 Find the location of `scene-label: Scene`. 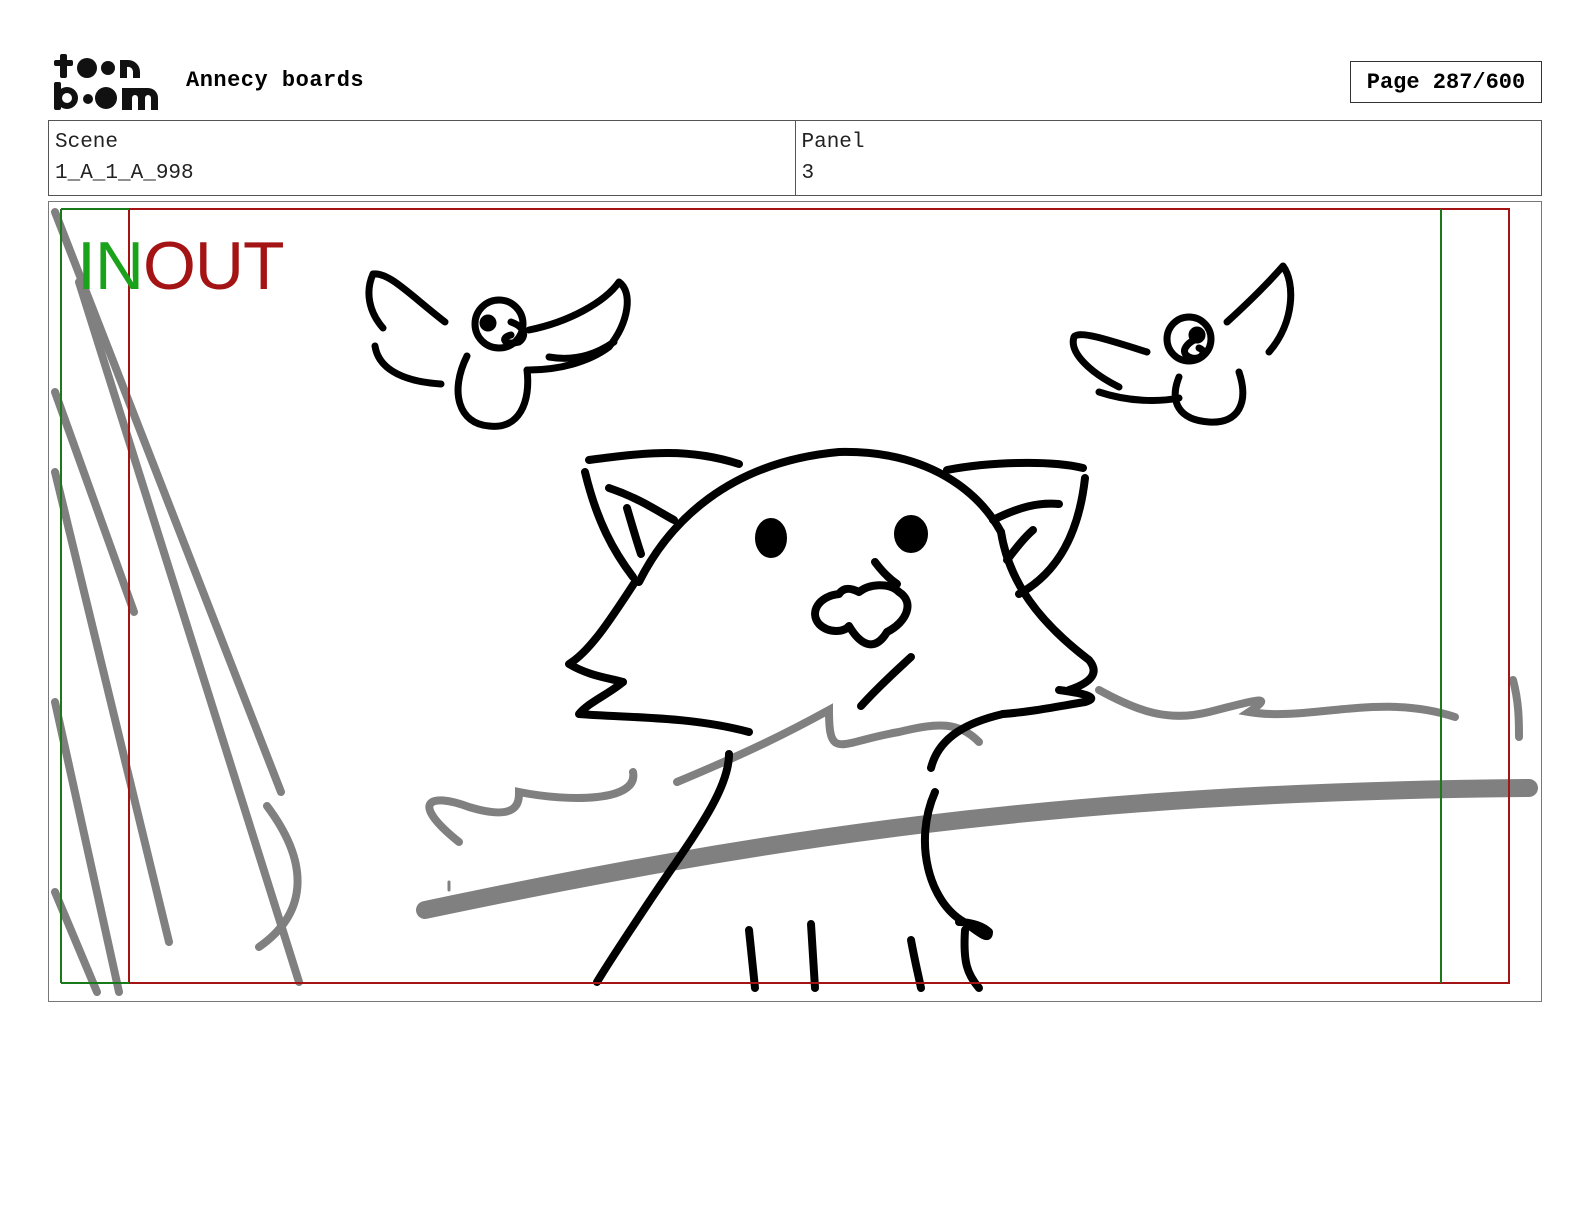

scene-label: Scene is located at coordinates (87, 142).